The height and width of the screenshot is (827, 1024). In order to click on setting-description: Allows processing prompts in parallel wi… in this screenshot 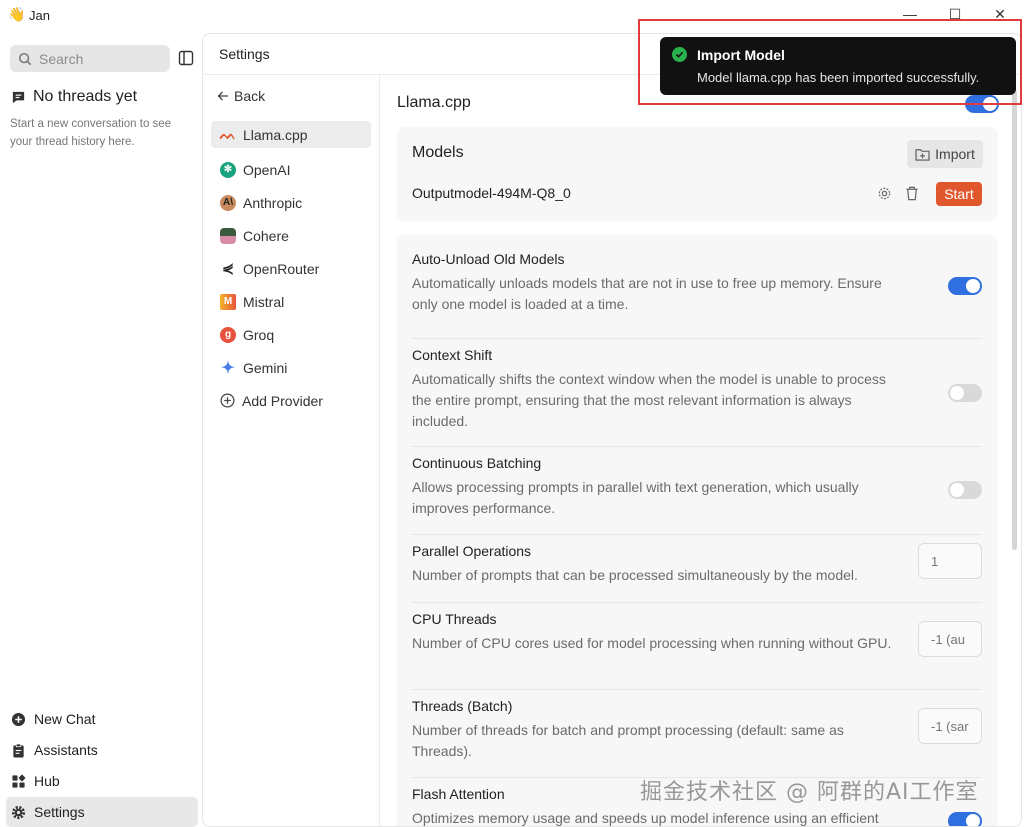, I will do `click(635, 497)`.